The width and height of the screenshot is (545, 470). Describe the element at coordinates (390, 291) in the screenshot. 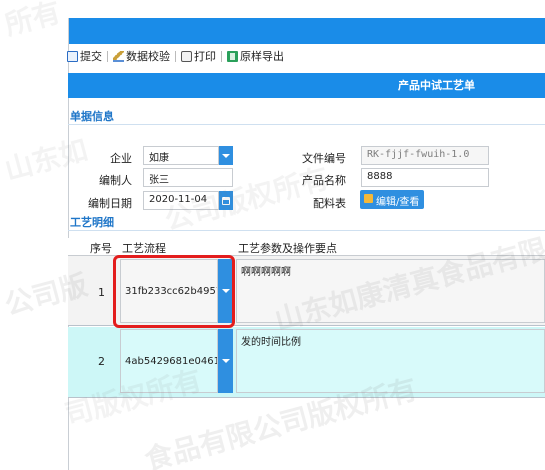

I see `params-textarea: 啊啊啊啊啊` at that location.